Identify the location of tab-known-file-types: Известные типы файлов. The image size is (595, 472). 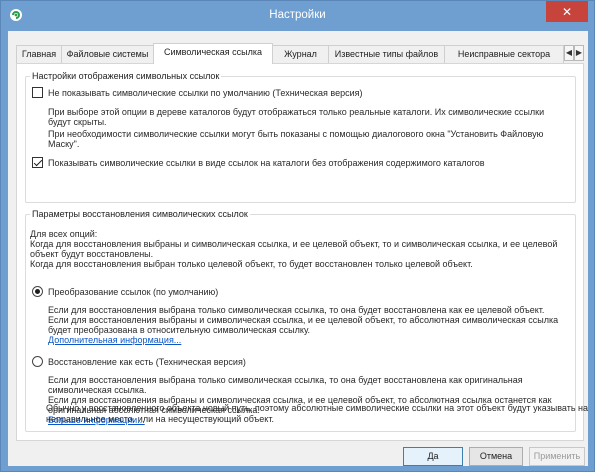
(386, 54).